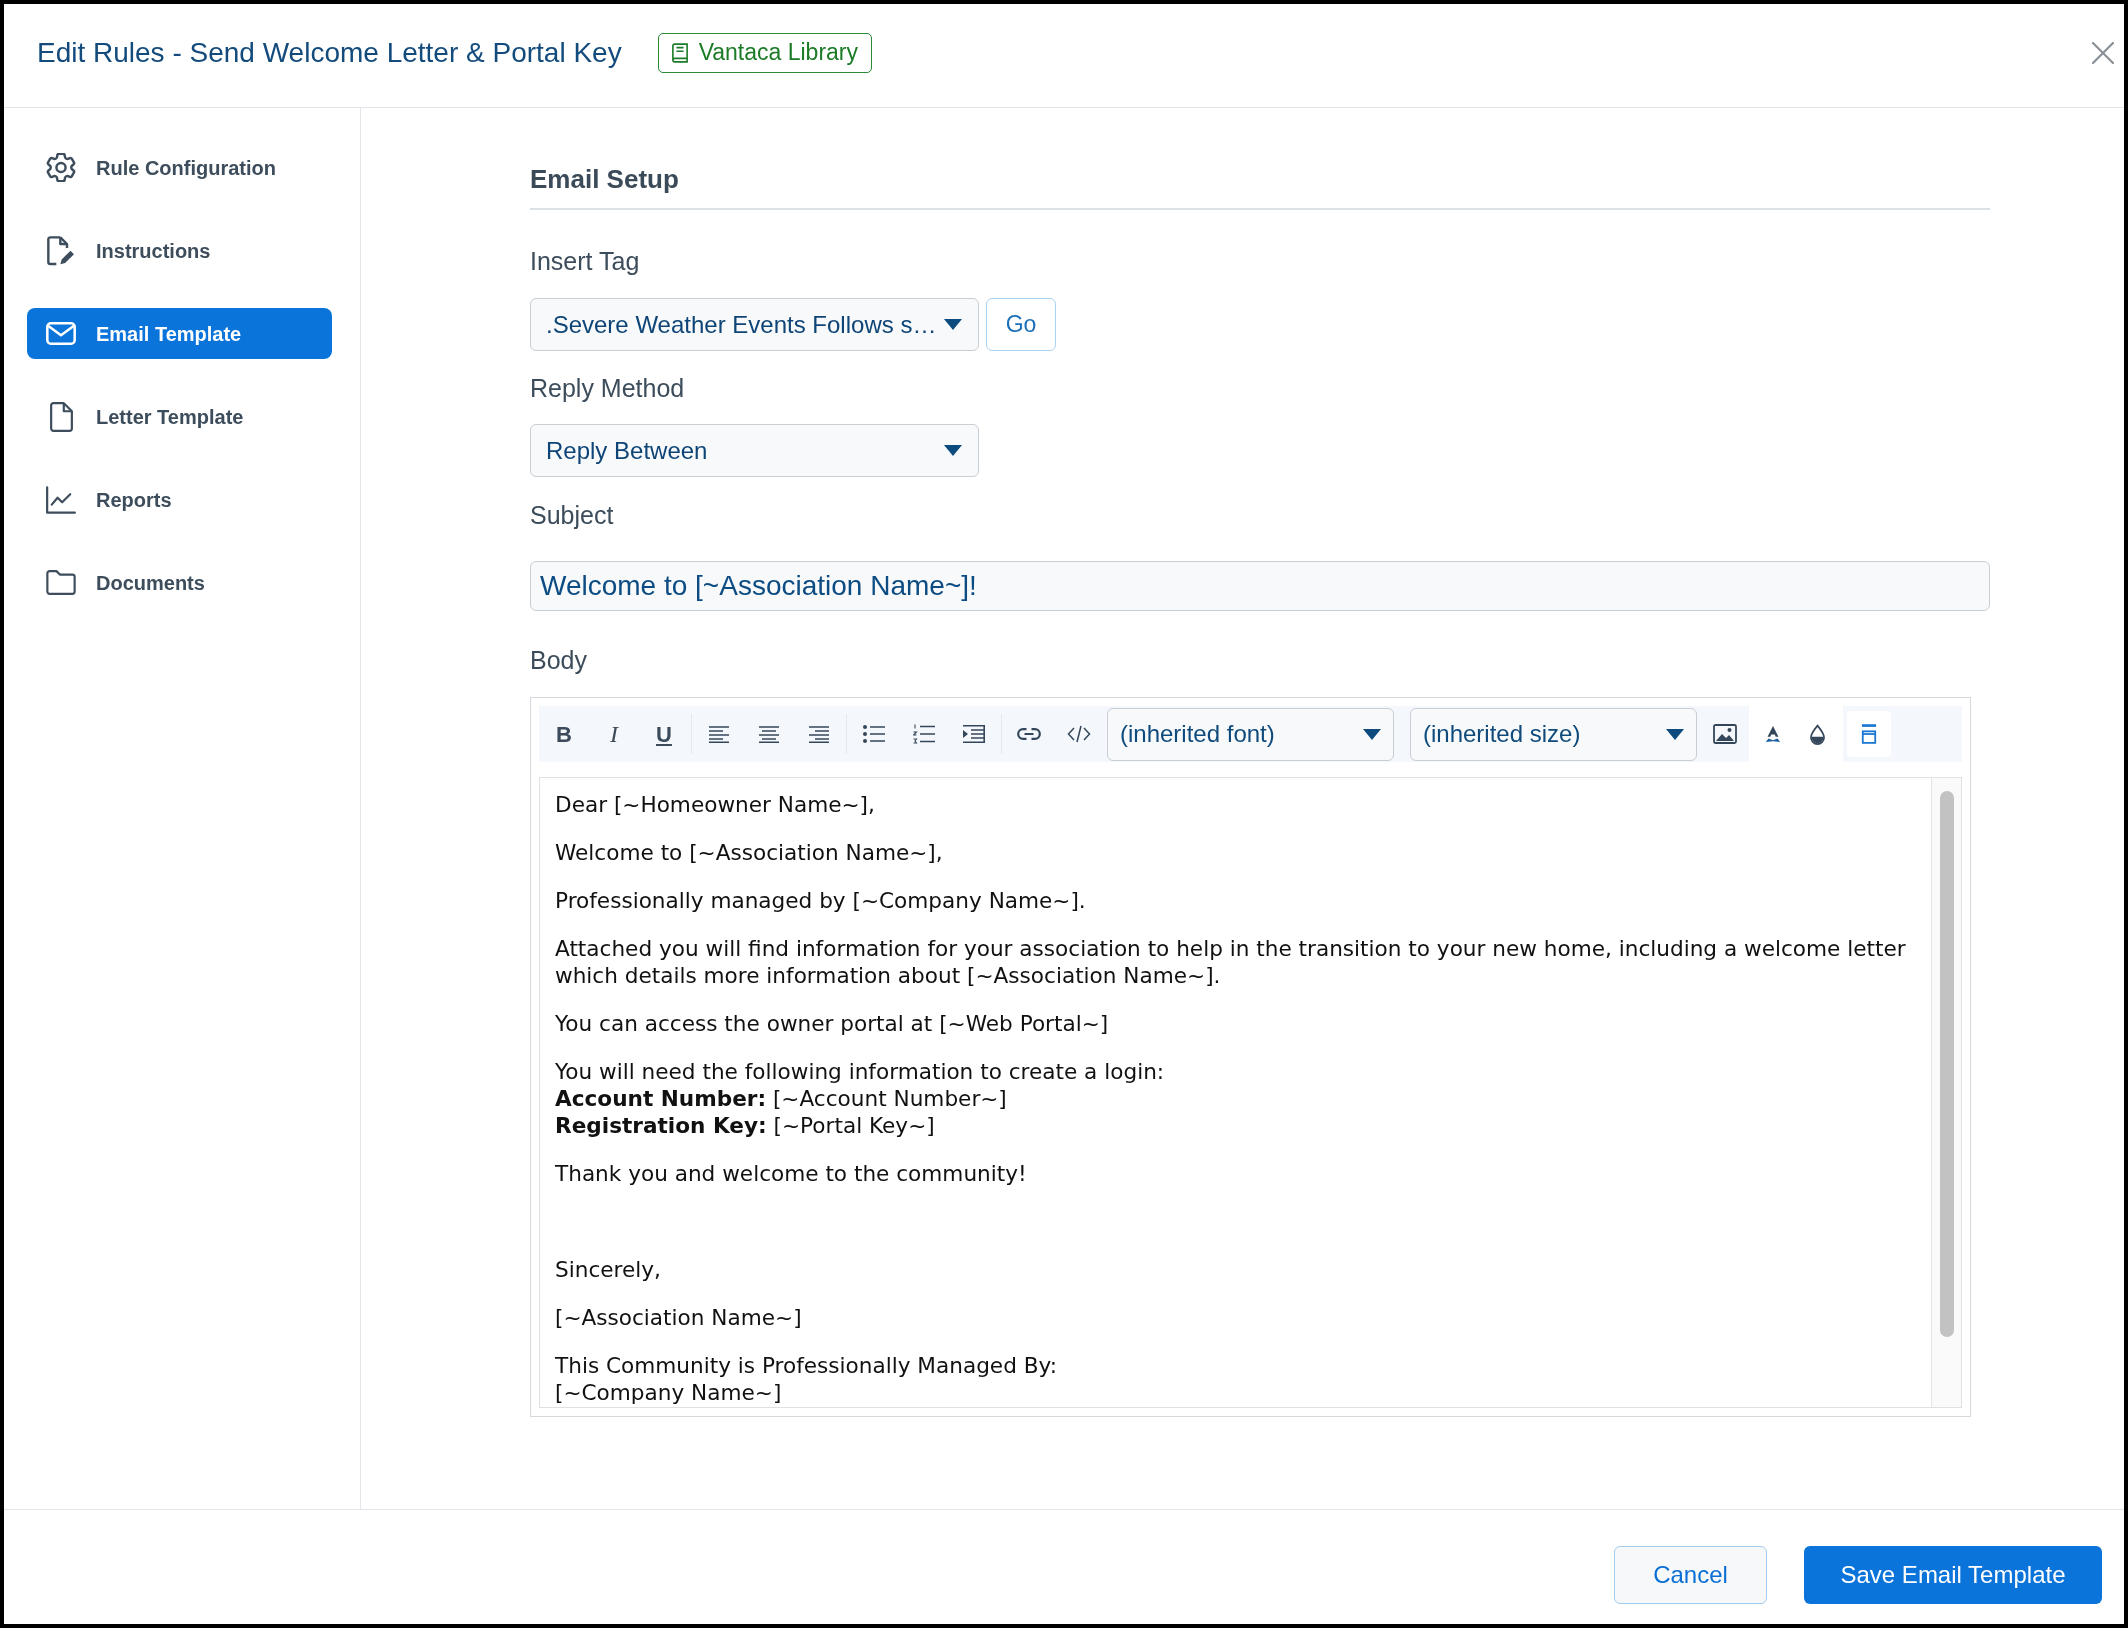 Image resolution: width=2128 pixels, height=1628 pixels. What do you see at coordinates (924, 734) in the screenshot?
I see `numbered-list-icon` at bounding box center [924, 734].